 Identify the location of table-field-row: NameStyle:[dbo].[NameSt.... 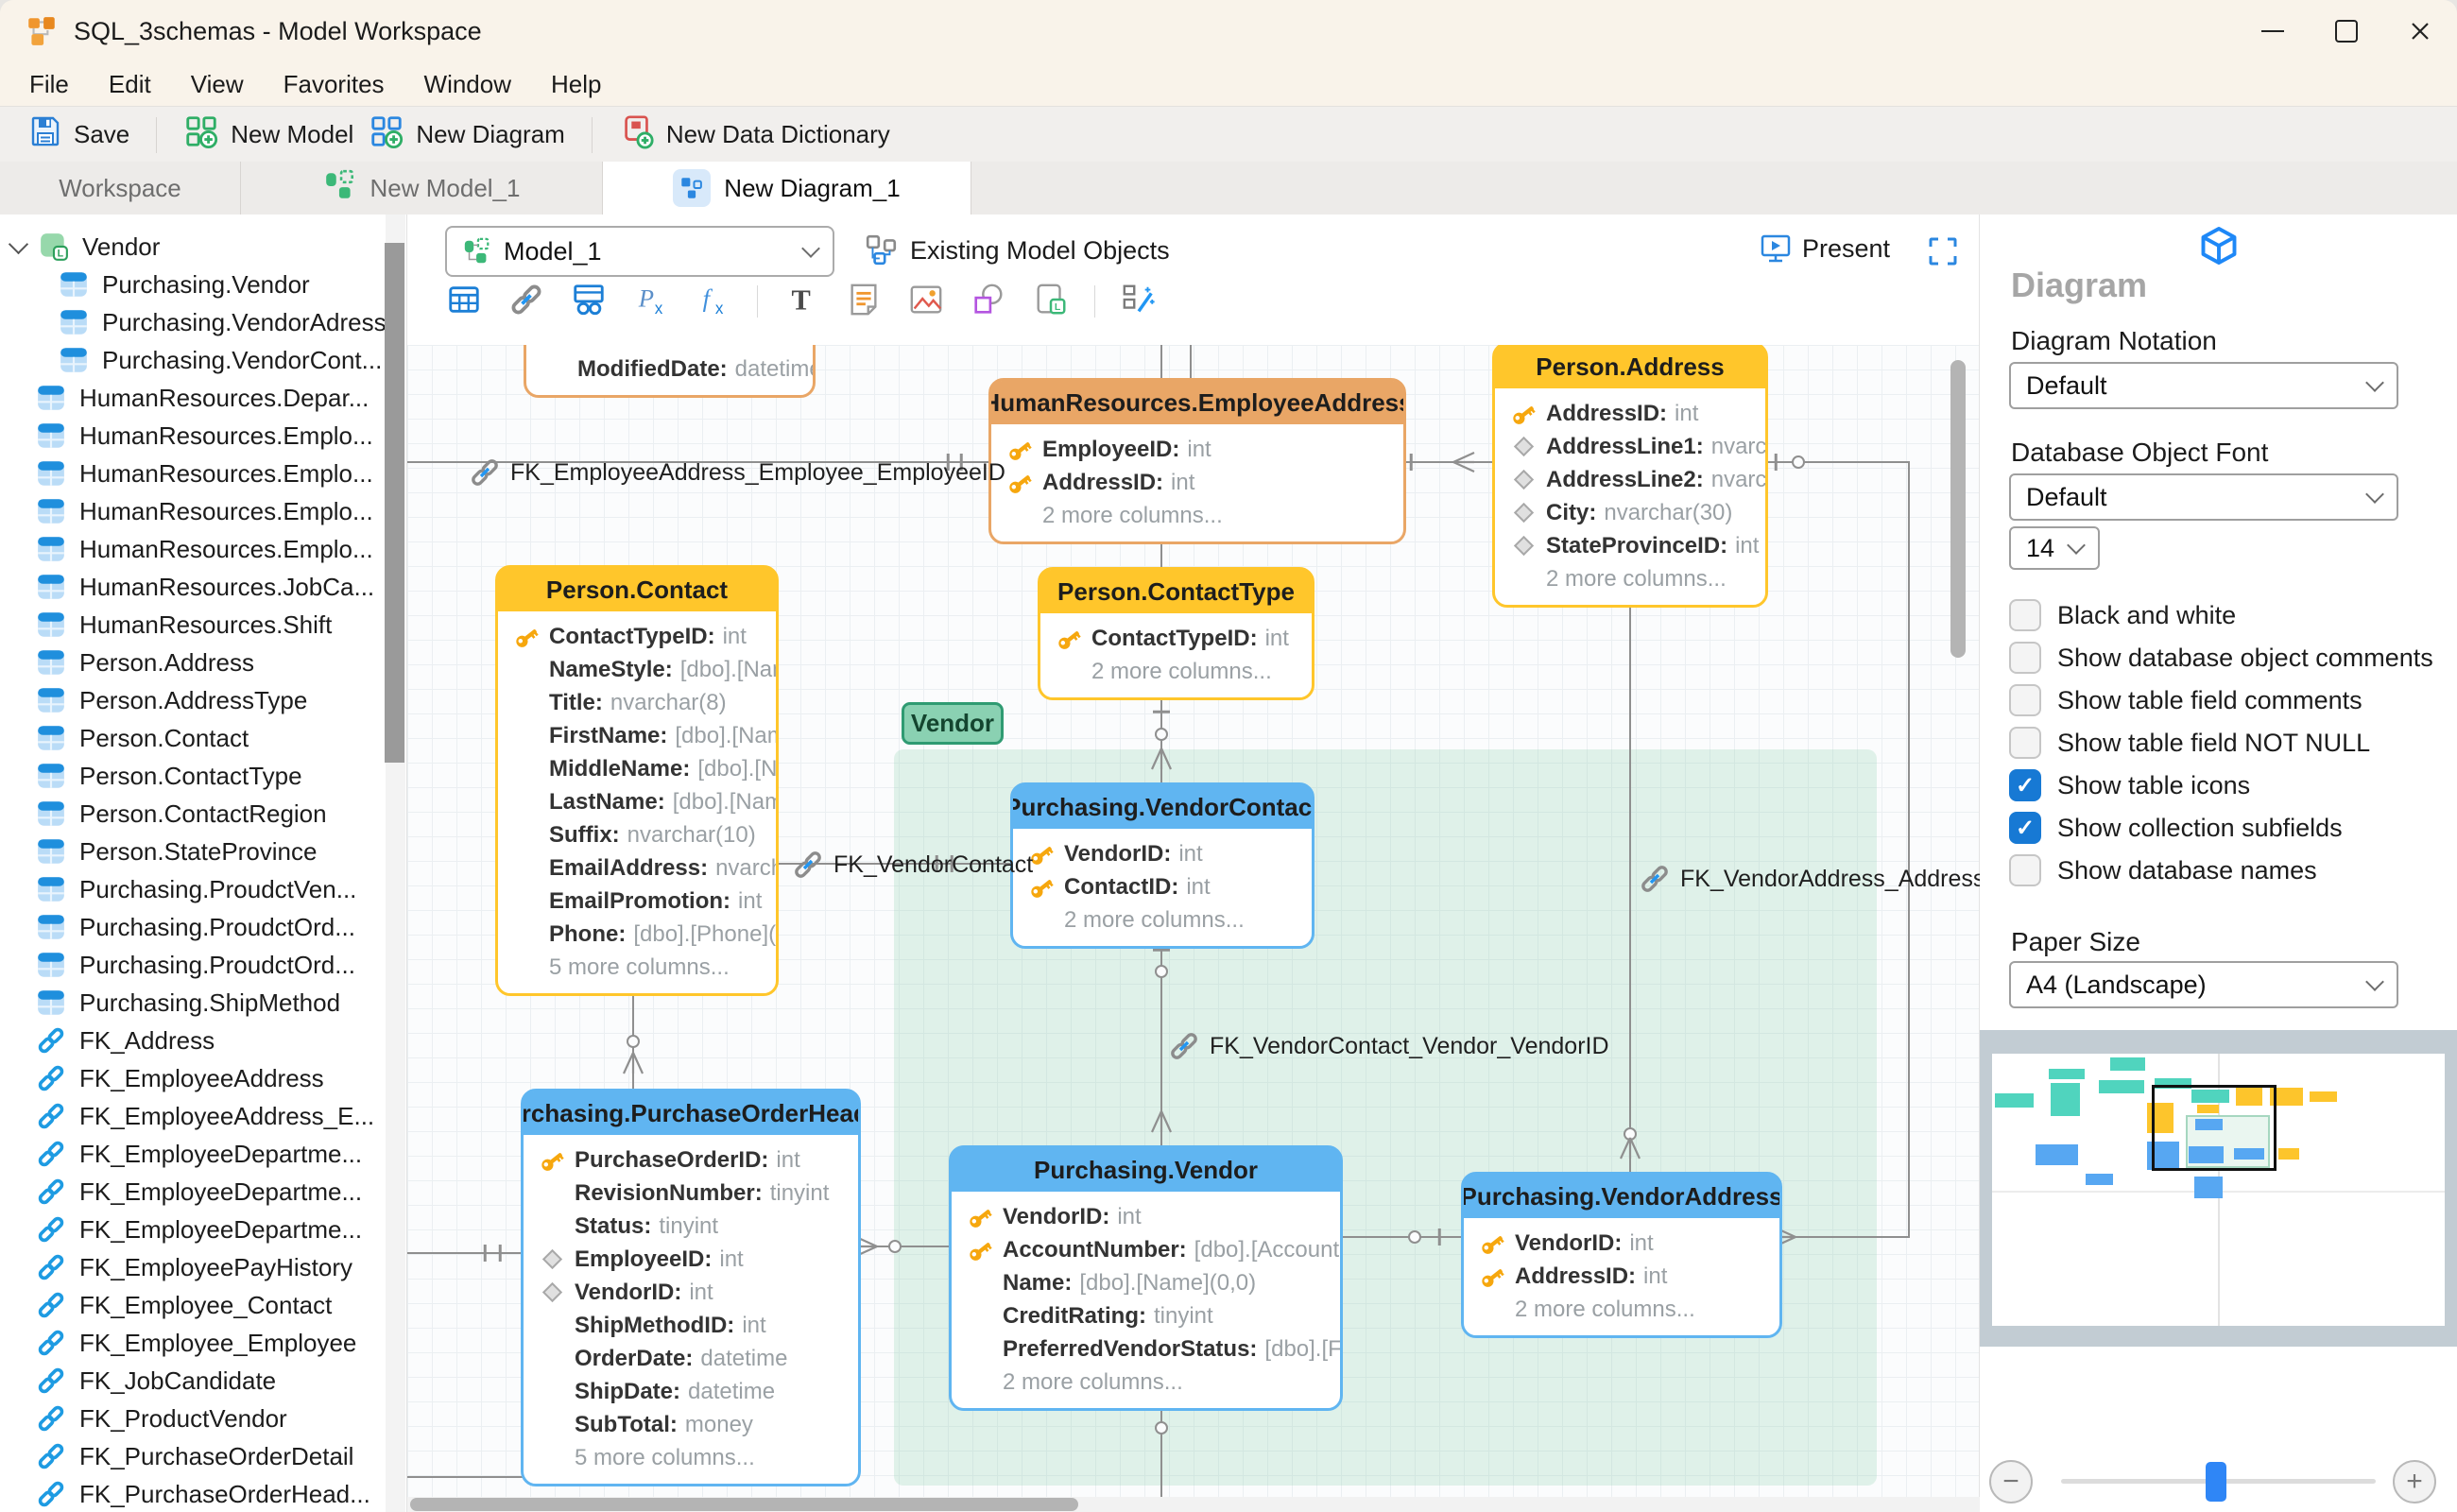
(637, 669).